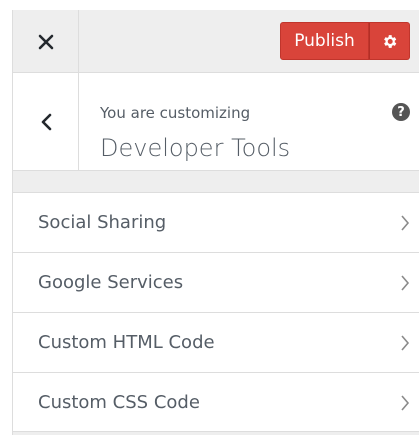 Image resolution: width=419 pixels, height=435 pixels. Describe the element at coordinates (119, 402) in the screenshot. I see `section-label: Custom CSS Code` at that location.